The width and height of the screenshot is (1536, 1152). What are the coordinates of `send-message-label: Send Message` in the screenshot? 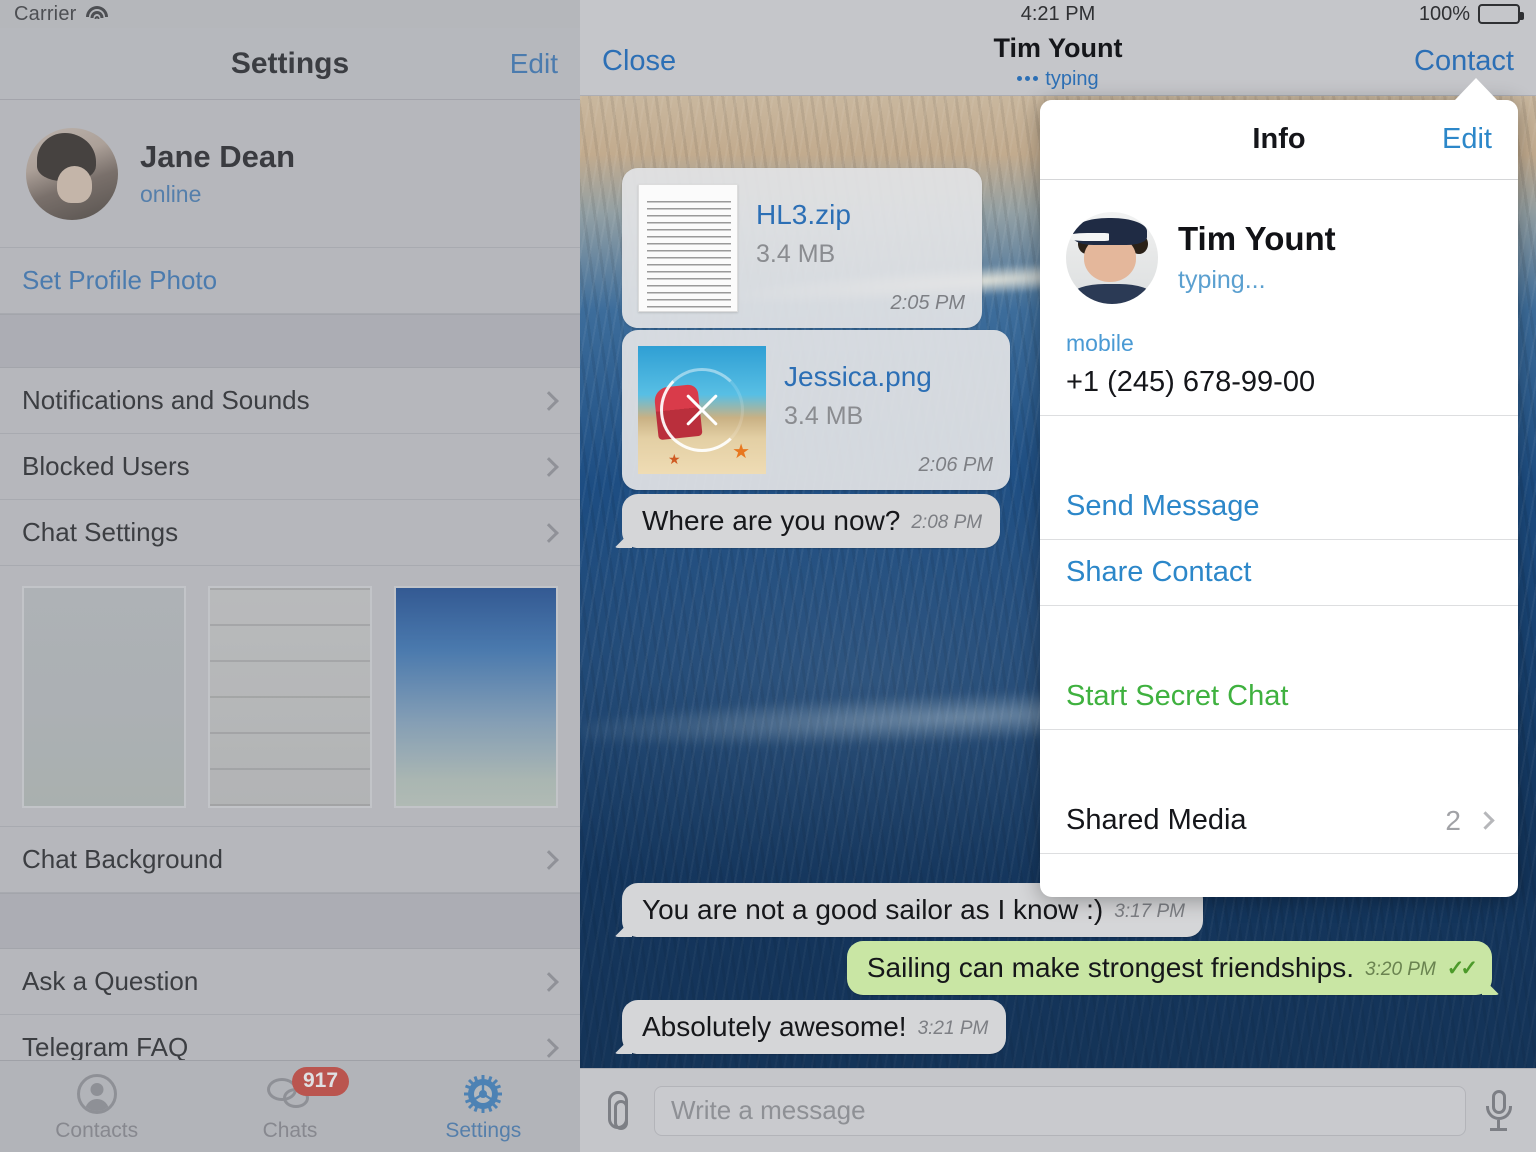 It's located at (1163, 506).